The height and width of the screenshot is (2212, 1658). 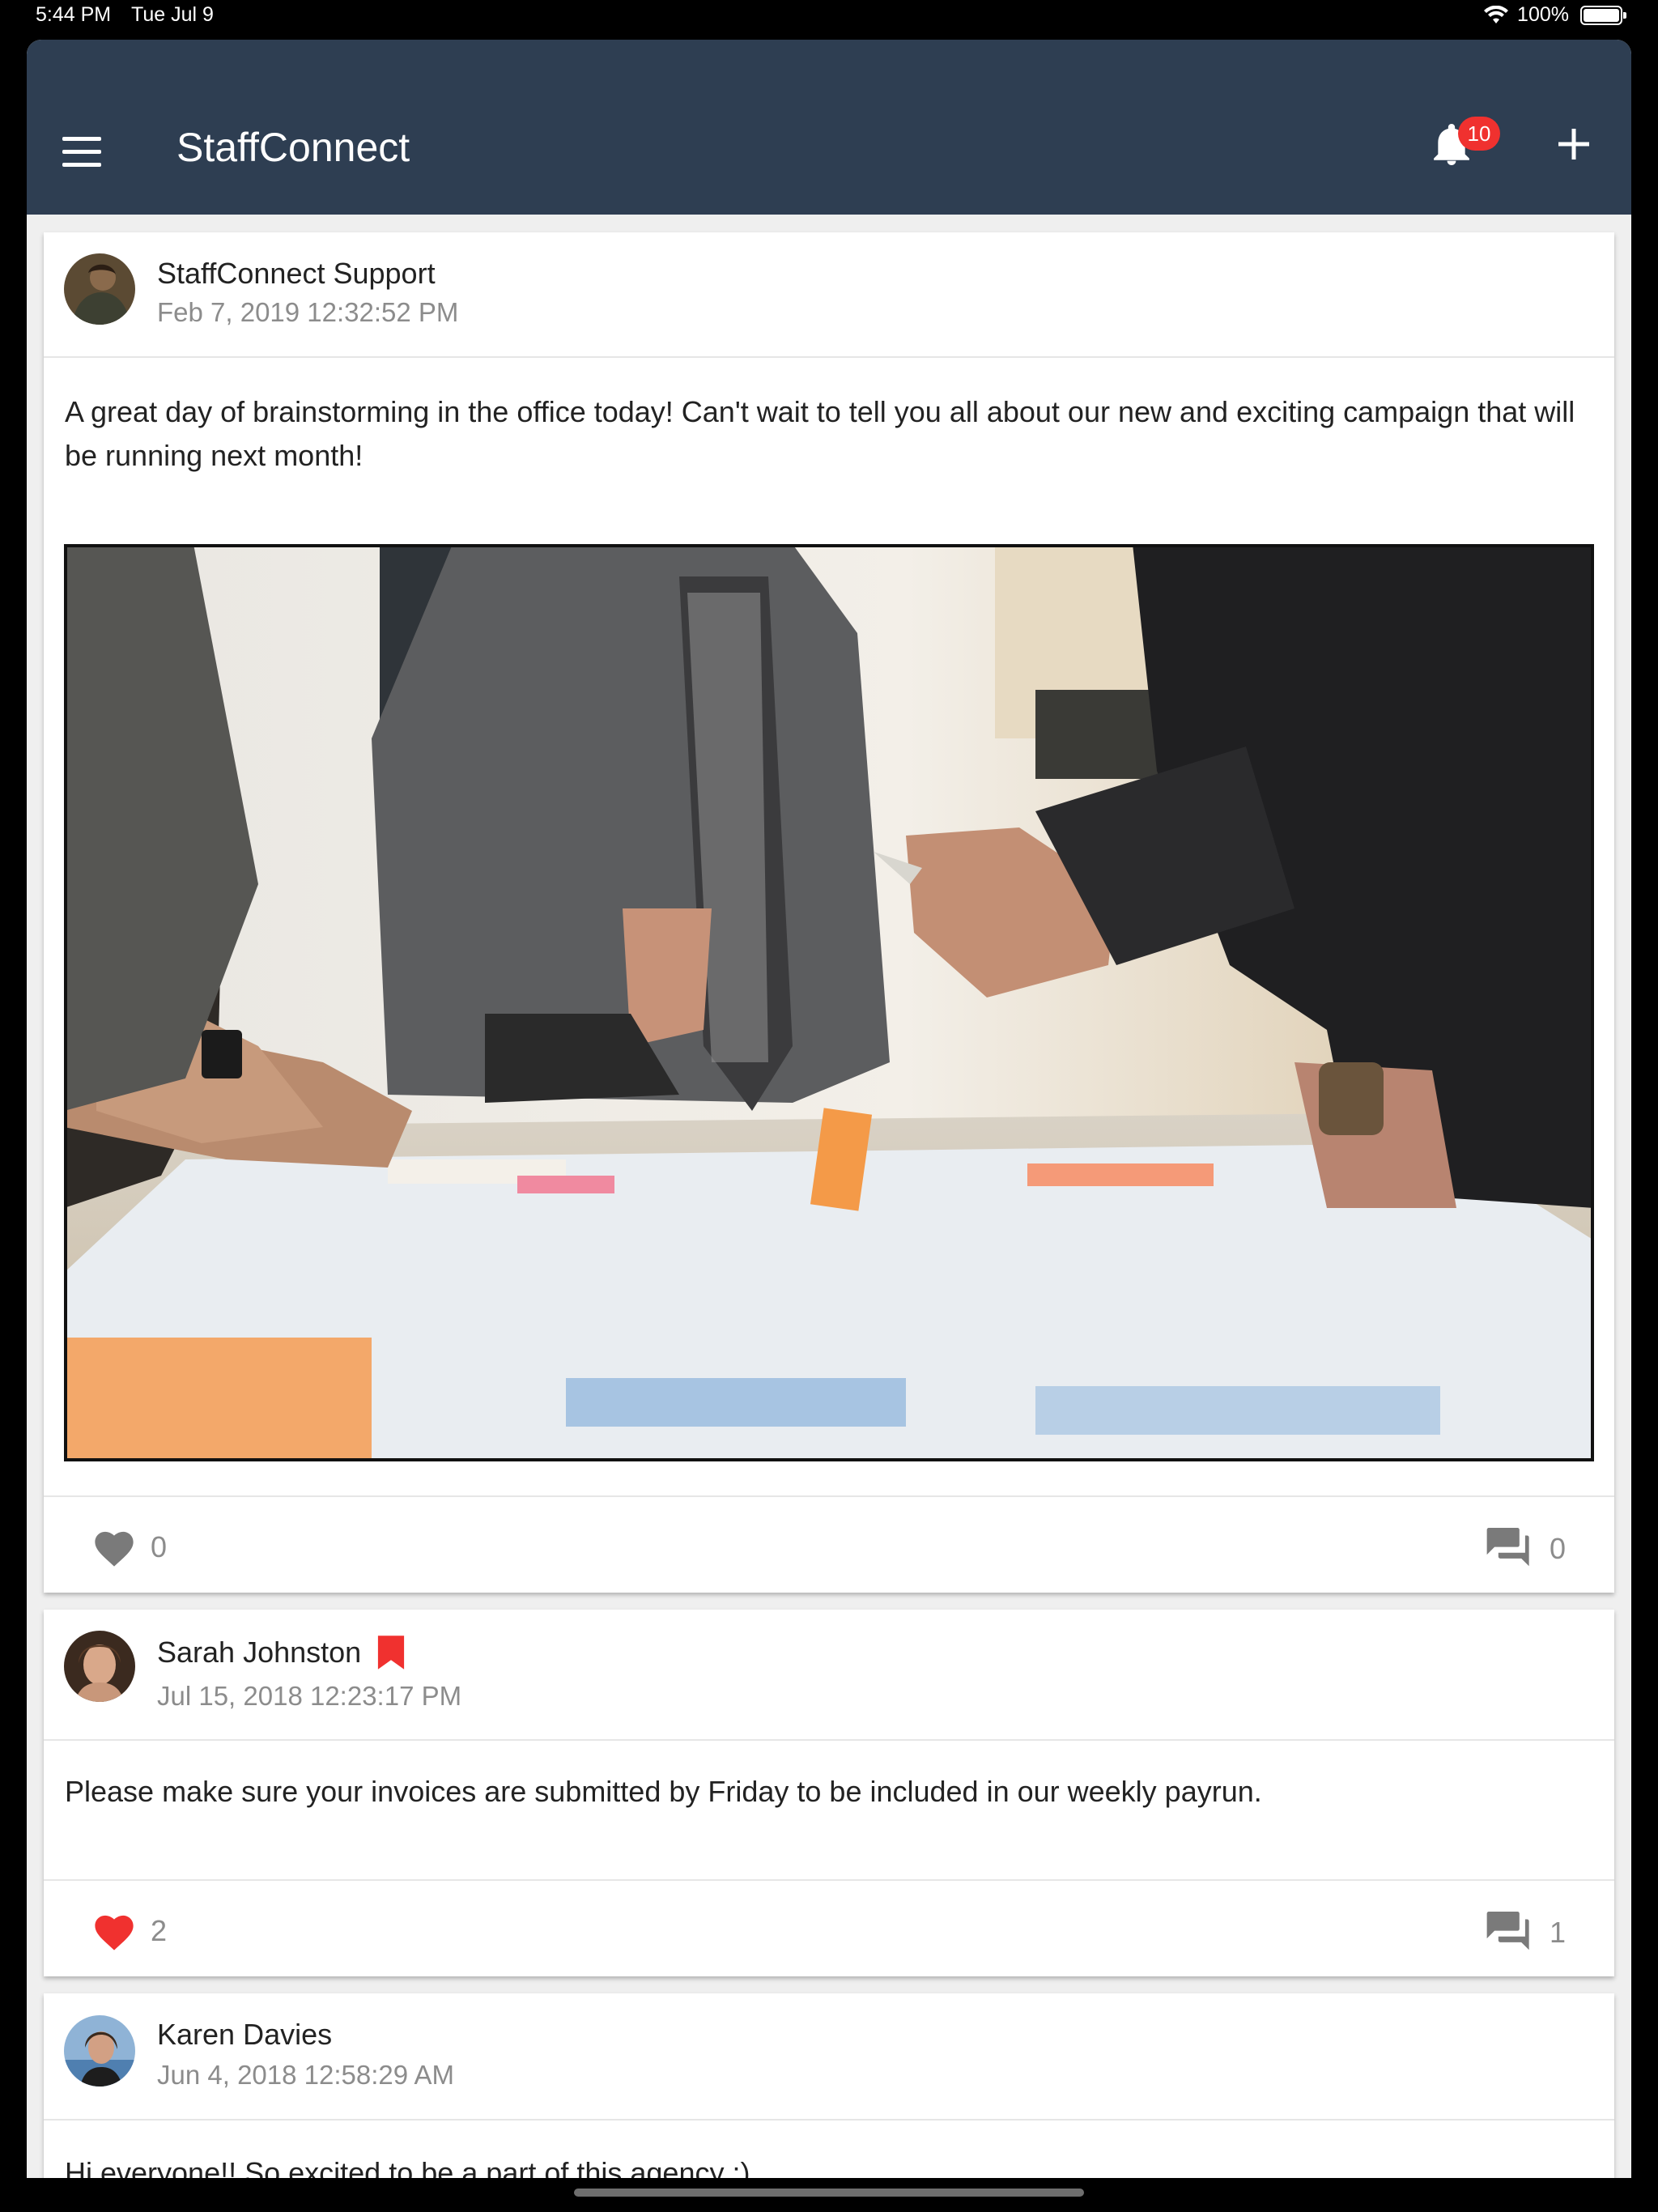 What do you see at coordinates (1543, 14) in the screenshot?
I see `battery-percent: 100%` at bounding box center [1543, 14].